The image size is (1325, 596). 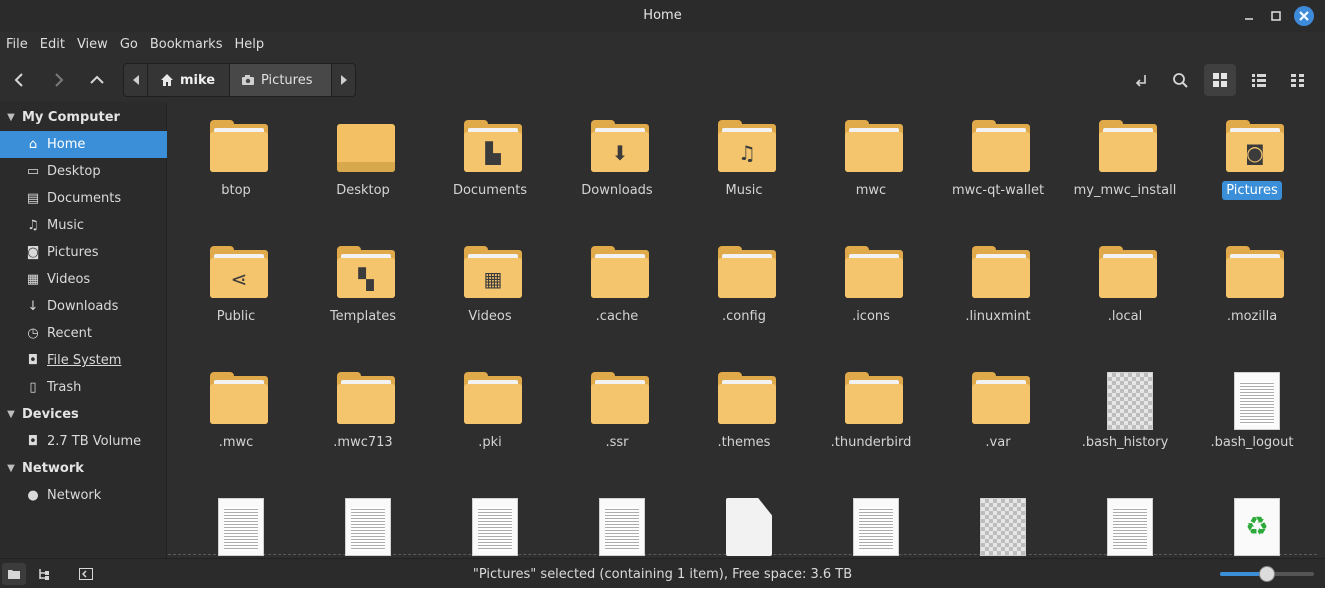 What do you see at coordinates (83, 252) in the screenshot?
I see `sidebar-item-pictures: ◙ Pictures` at bounding box center [83, 252].